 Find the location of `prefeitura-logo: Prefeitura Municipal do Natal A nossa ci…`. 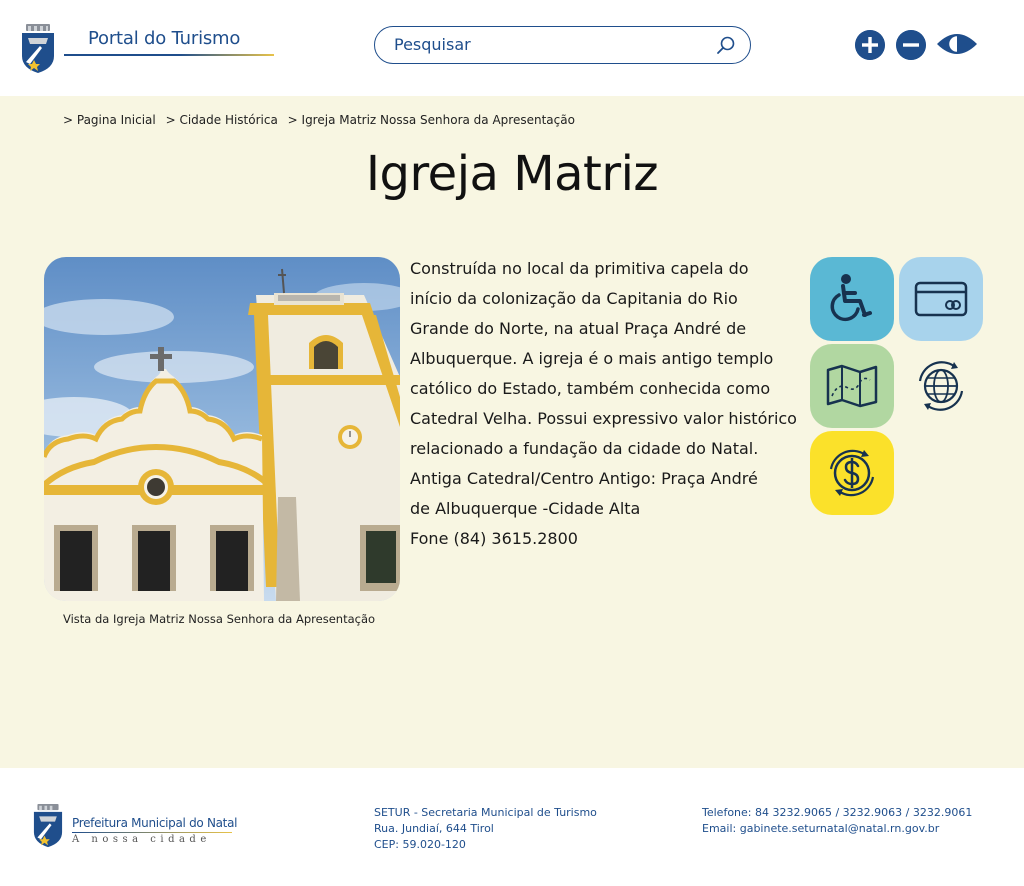

prefeitura-logo: Prefeitura Municipal do Natal A nossa ci… is located at coordinates (135, 826).